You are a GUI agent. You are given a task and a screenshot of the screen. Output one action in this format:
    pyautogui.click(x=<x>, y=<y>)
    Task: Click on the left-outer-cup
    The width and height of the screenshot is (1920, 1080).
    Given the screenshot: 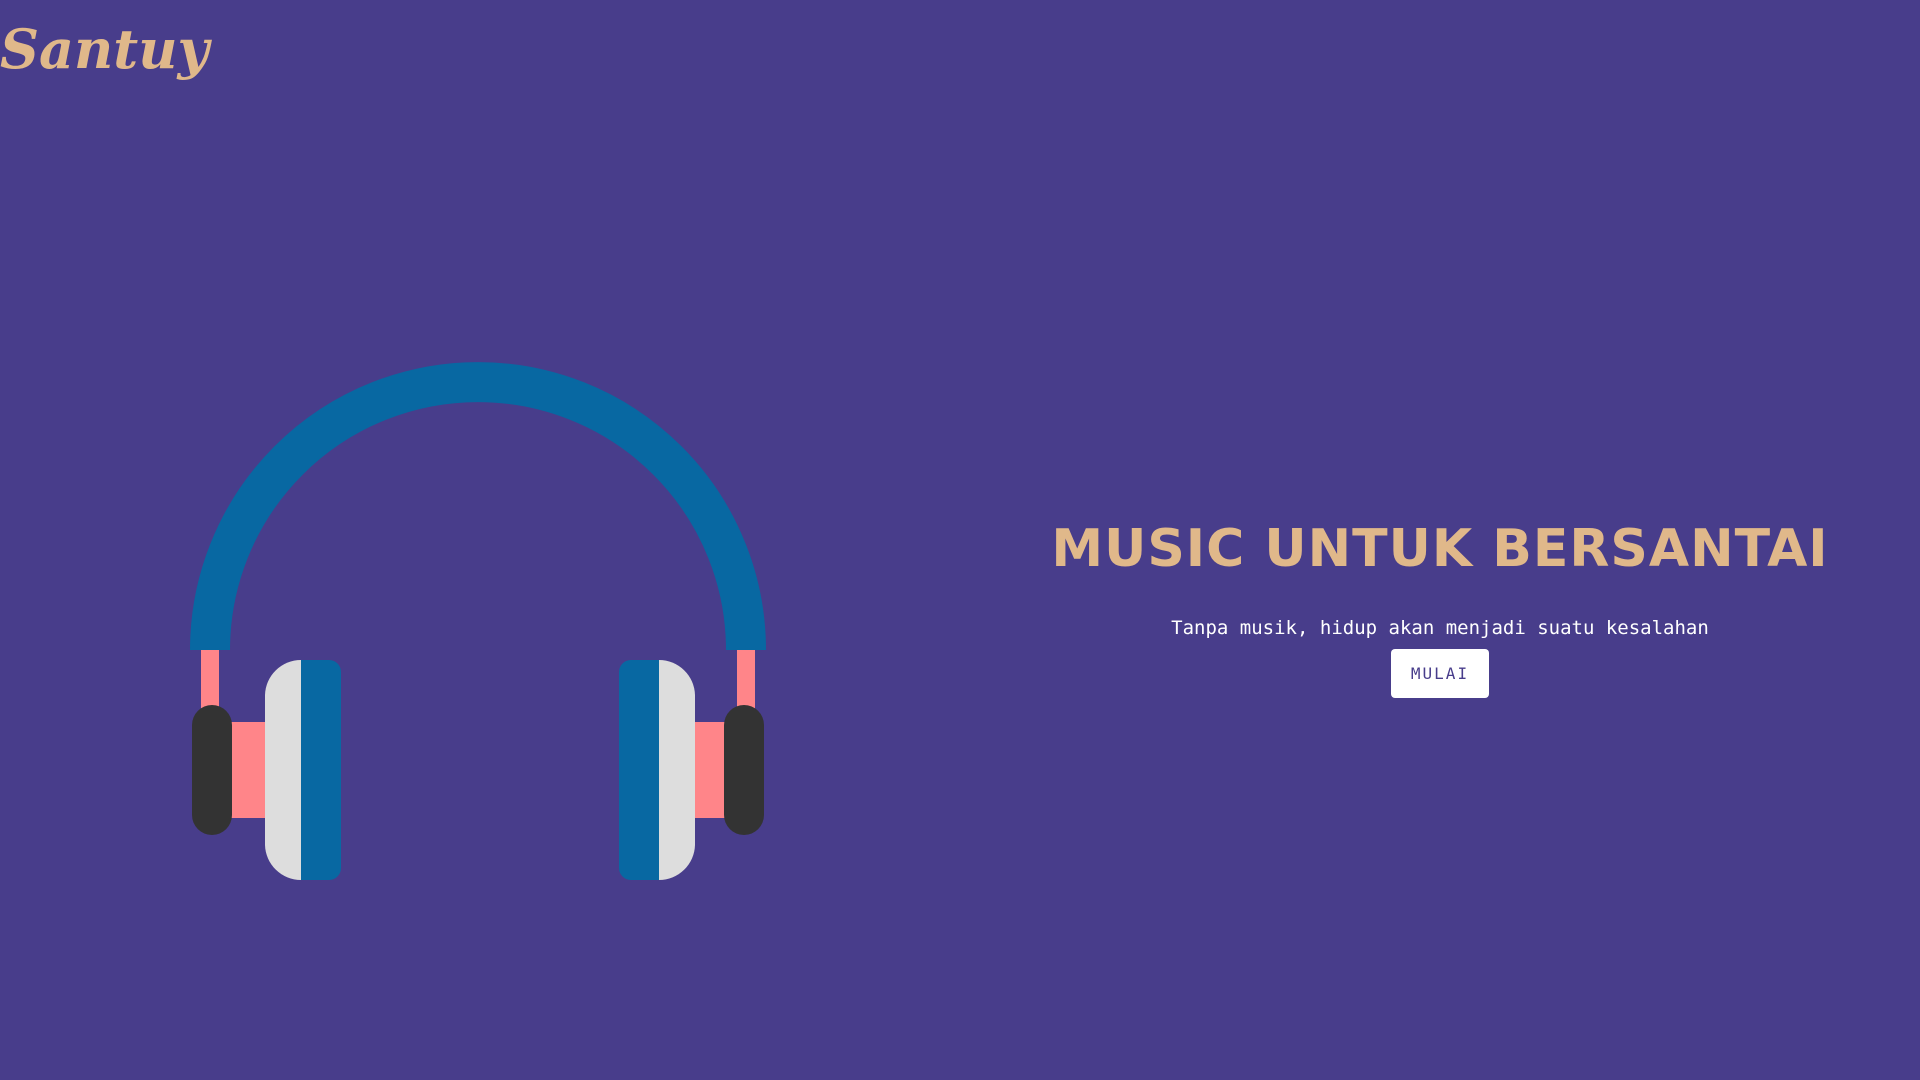 What is the action you would take?
    pyautogui.click(x=212, y=770)
    